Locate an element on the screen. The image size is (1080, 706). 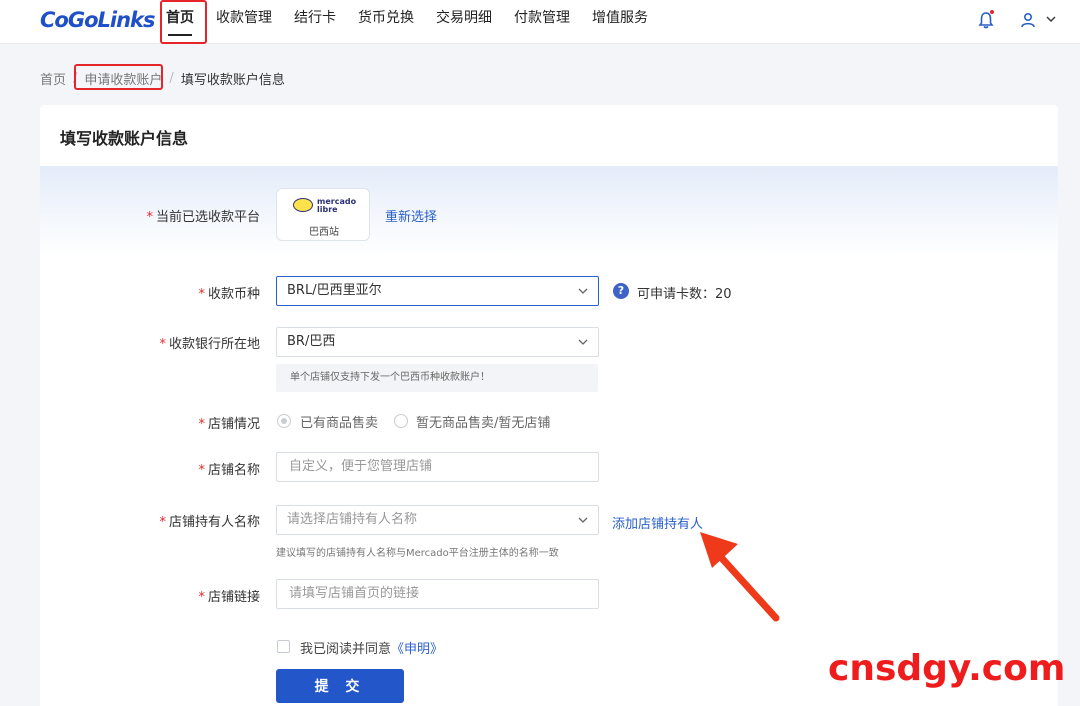
platform-label: * 当前已选收款平台 is located at coordinates (203, 217).